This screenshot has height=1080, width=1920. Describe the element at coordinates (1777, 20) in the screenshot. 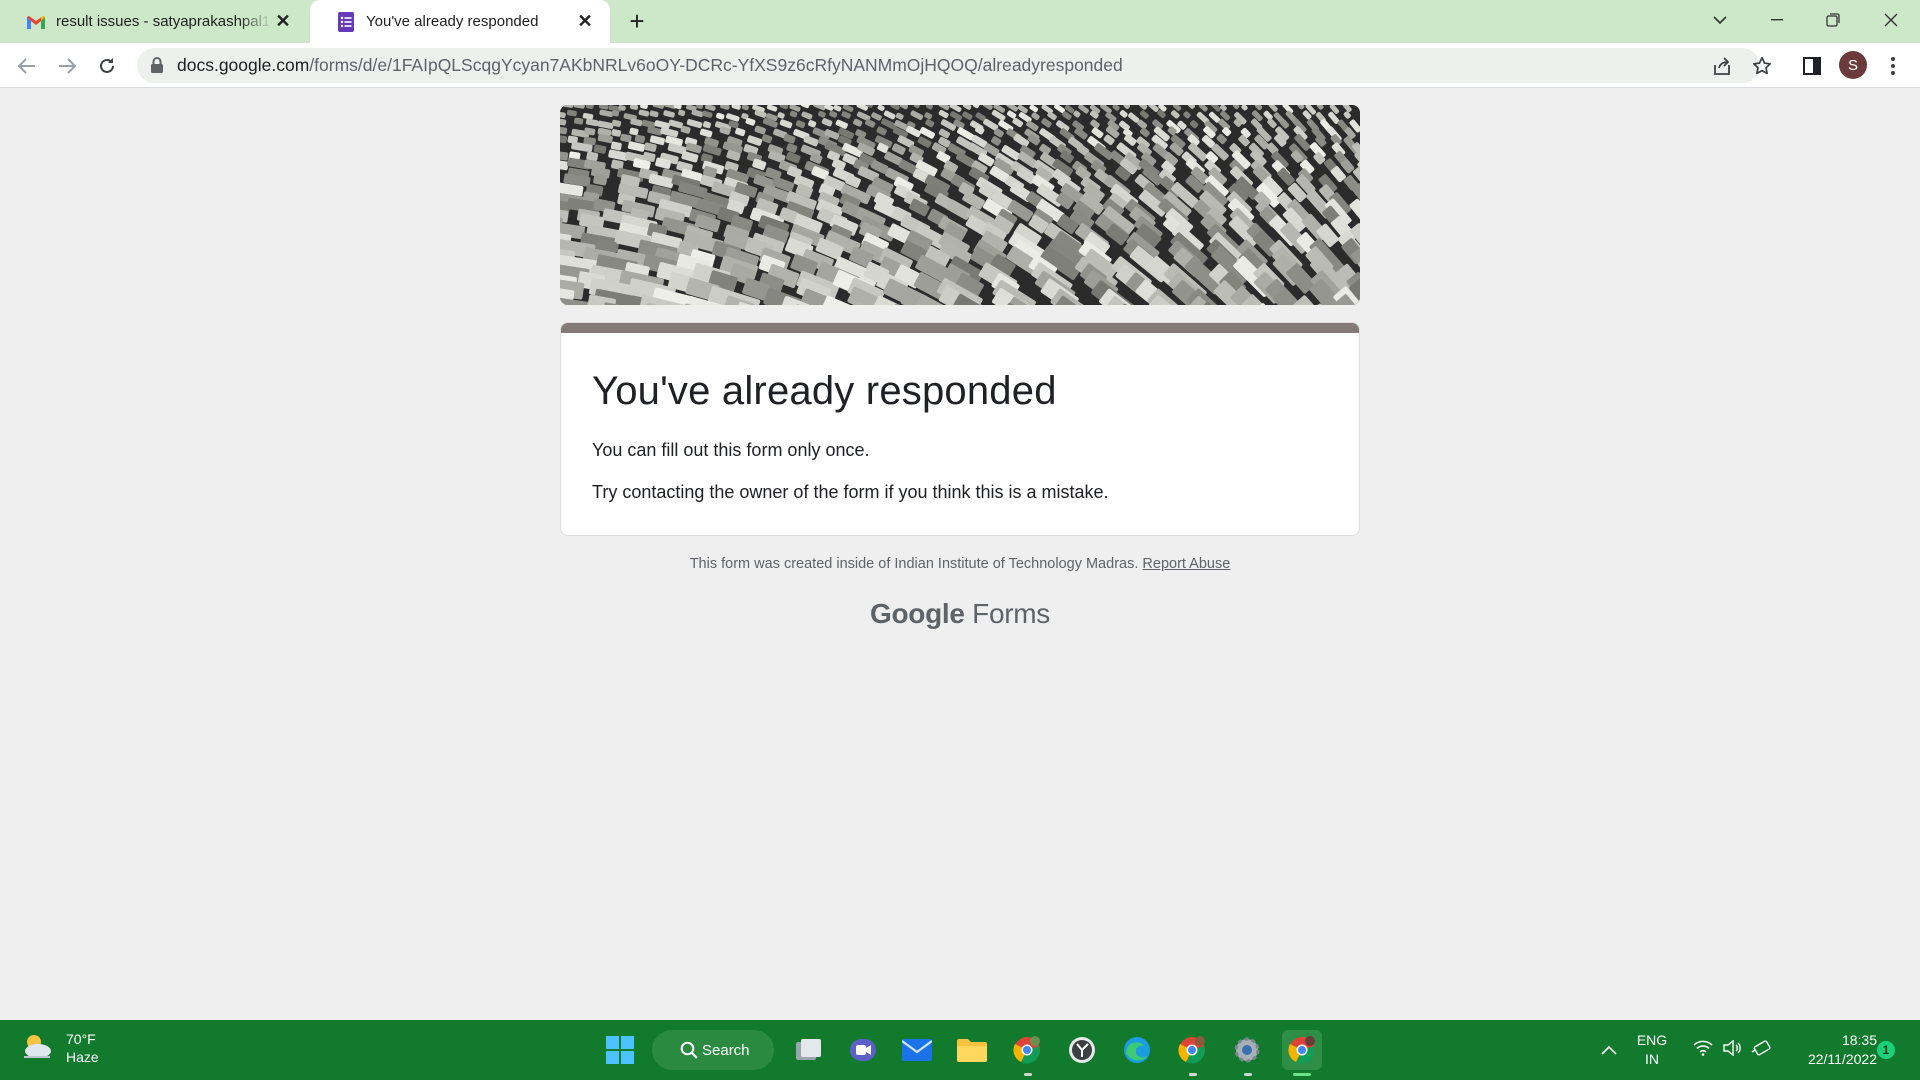

I see `minimize-button` at that location.